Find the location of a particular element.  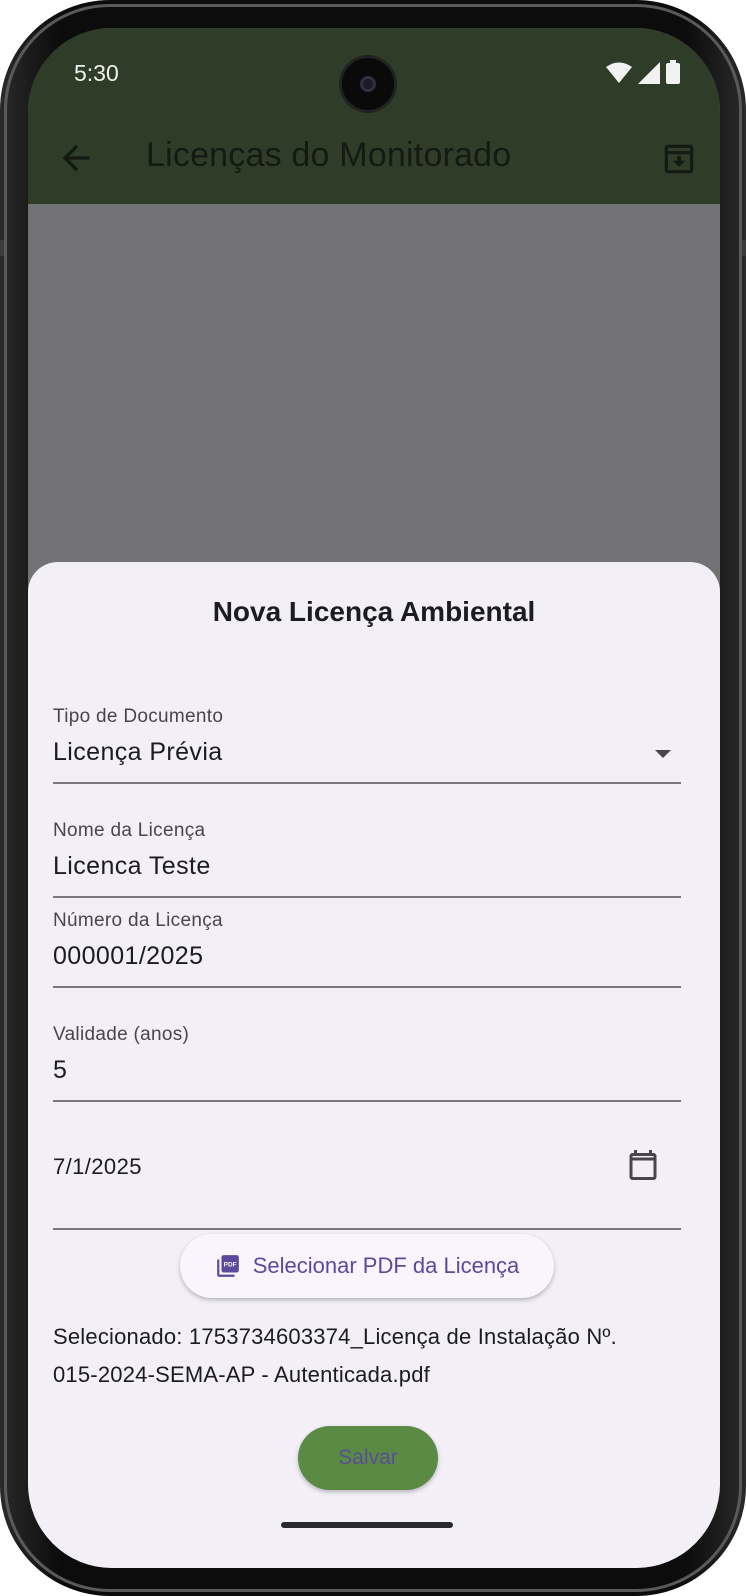

archive-download-icon is located at coordinates (679, 159).